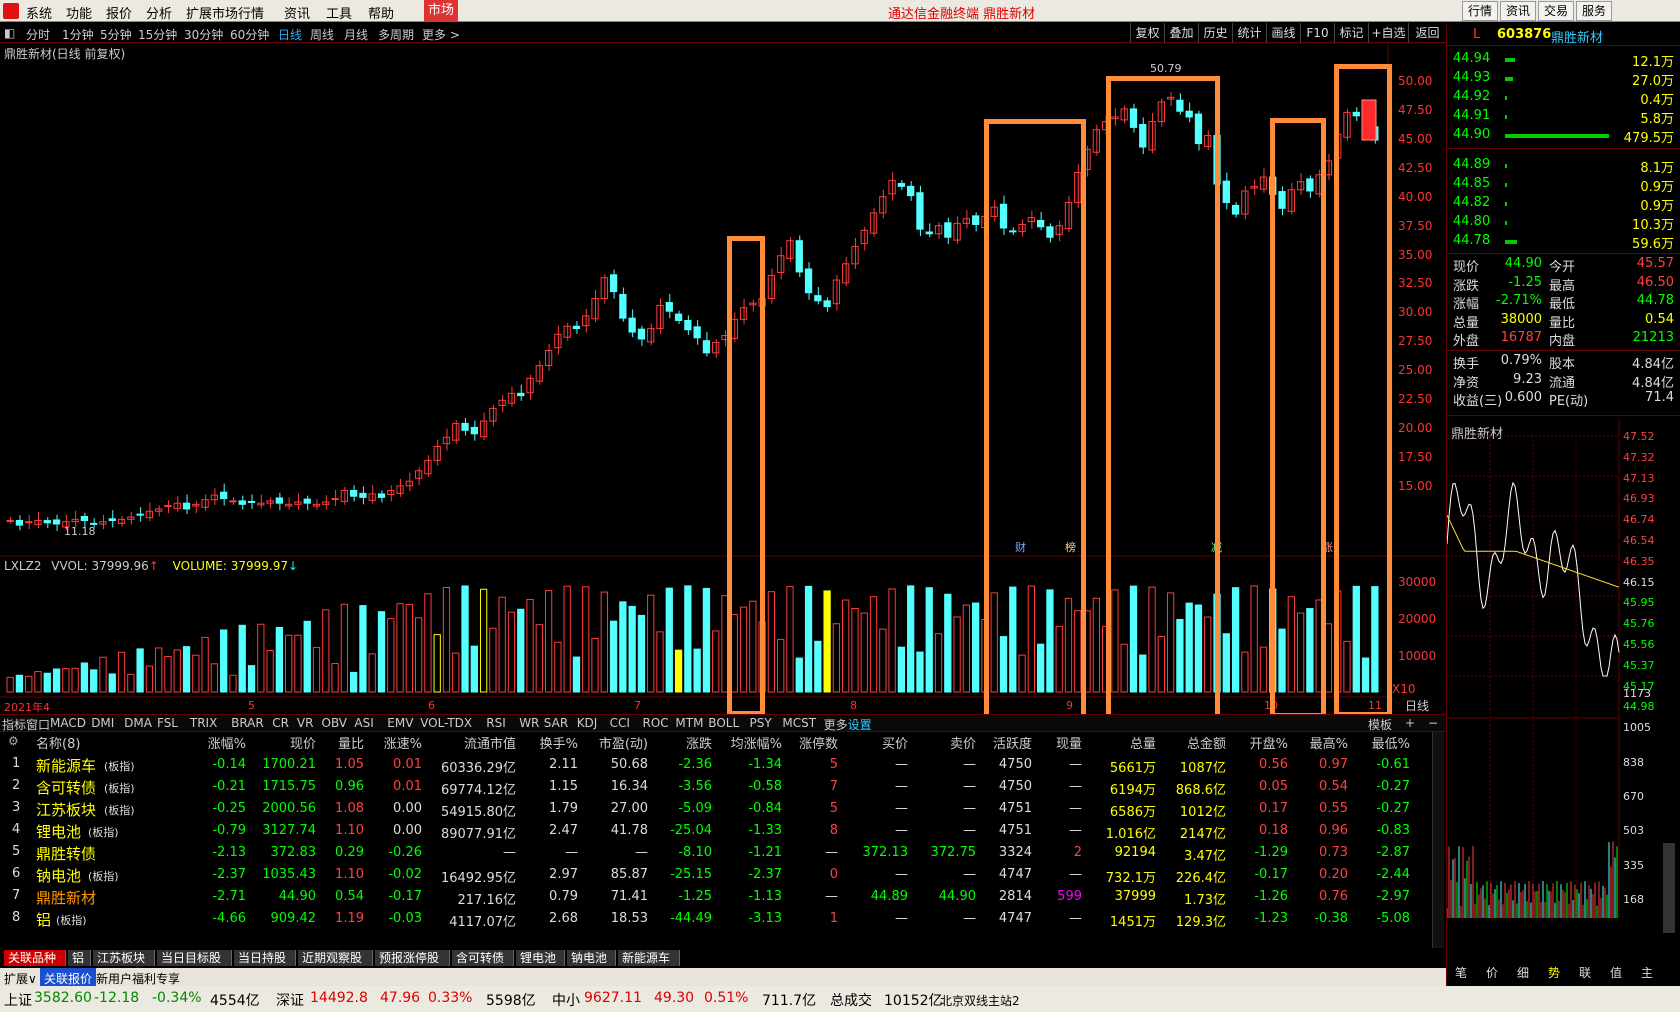 The width and height of the screenshot is (1680, 1012). Describe the element at coordinates (649, 958) in the screenshot. I see `bottom-tab-10: 新能源车` at that location.